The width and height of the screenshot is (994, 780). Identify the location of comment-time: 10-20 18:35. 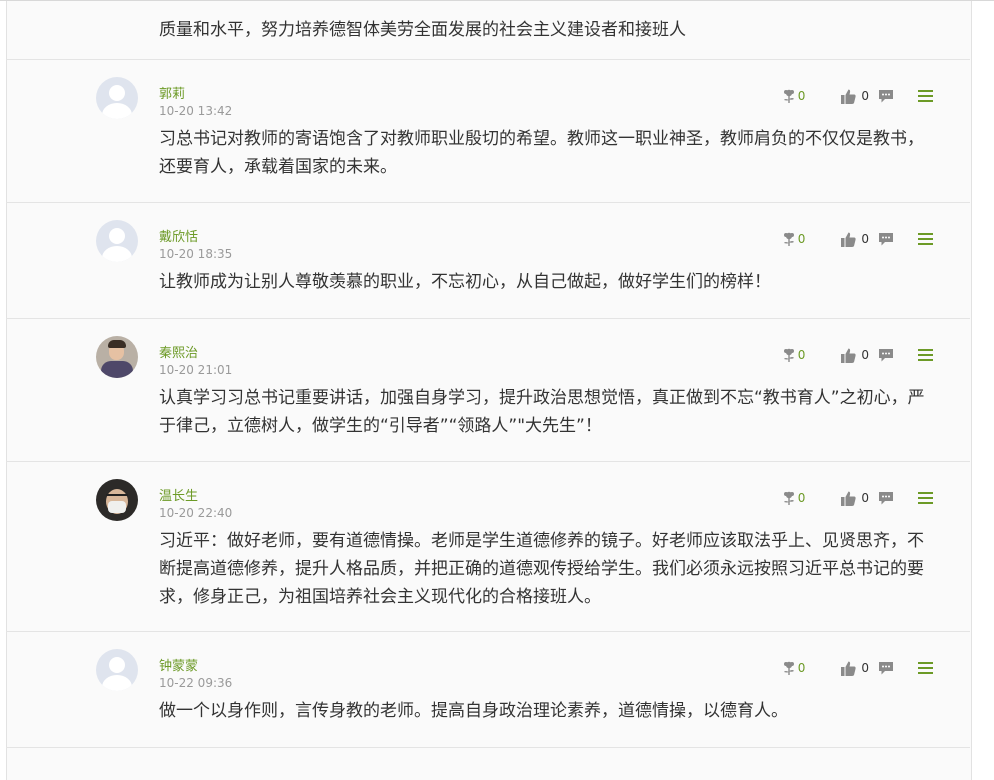
(196, 254).